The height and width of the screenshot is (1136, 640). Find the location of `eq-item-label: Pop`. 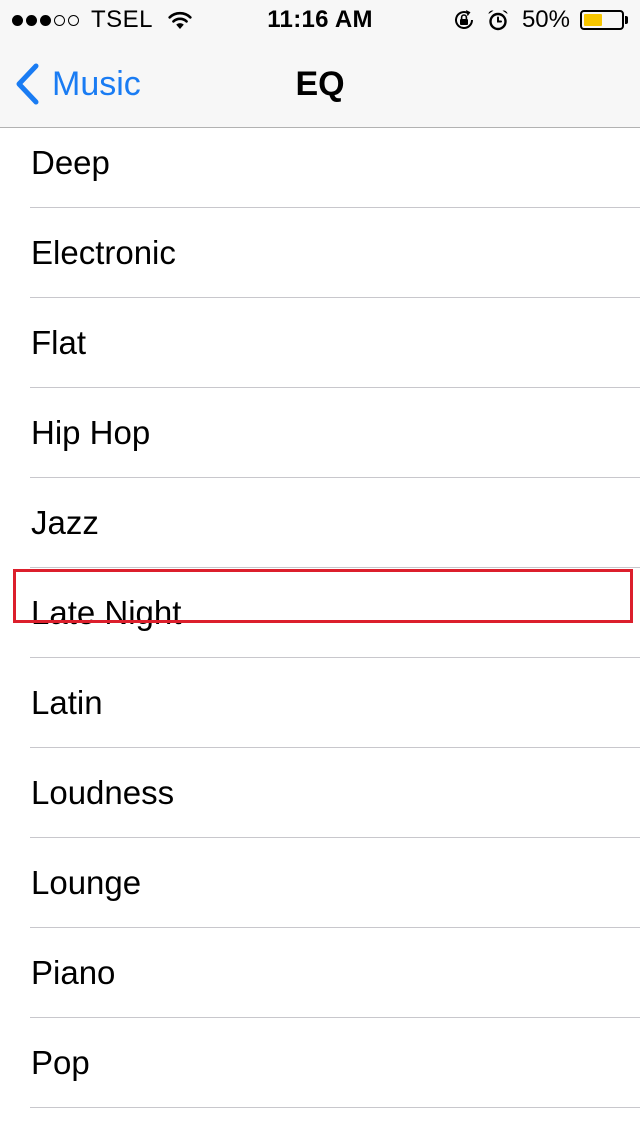

eq-item-label: Pop is located at coordinates (60, 1062).